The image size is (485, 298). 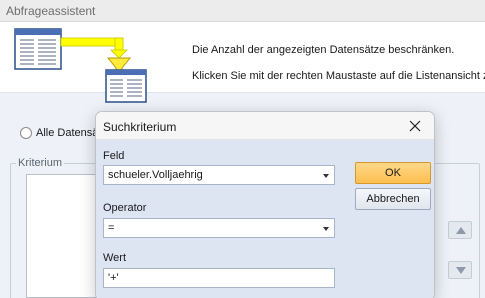 I want to click on field-value: schueler.Volljaehrig, so click(x=155, y=175).